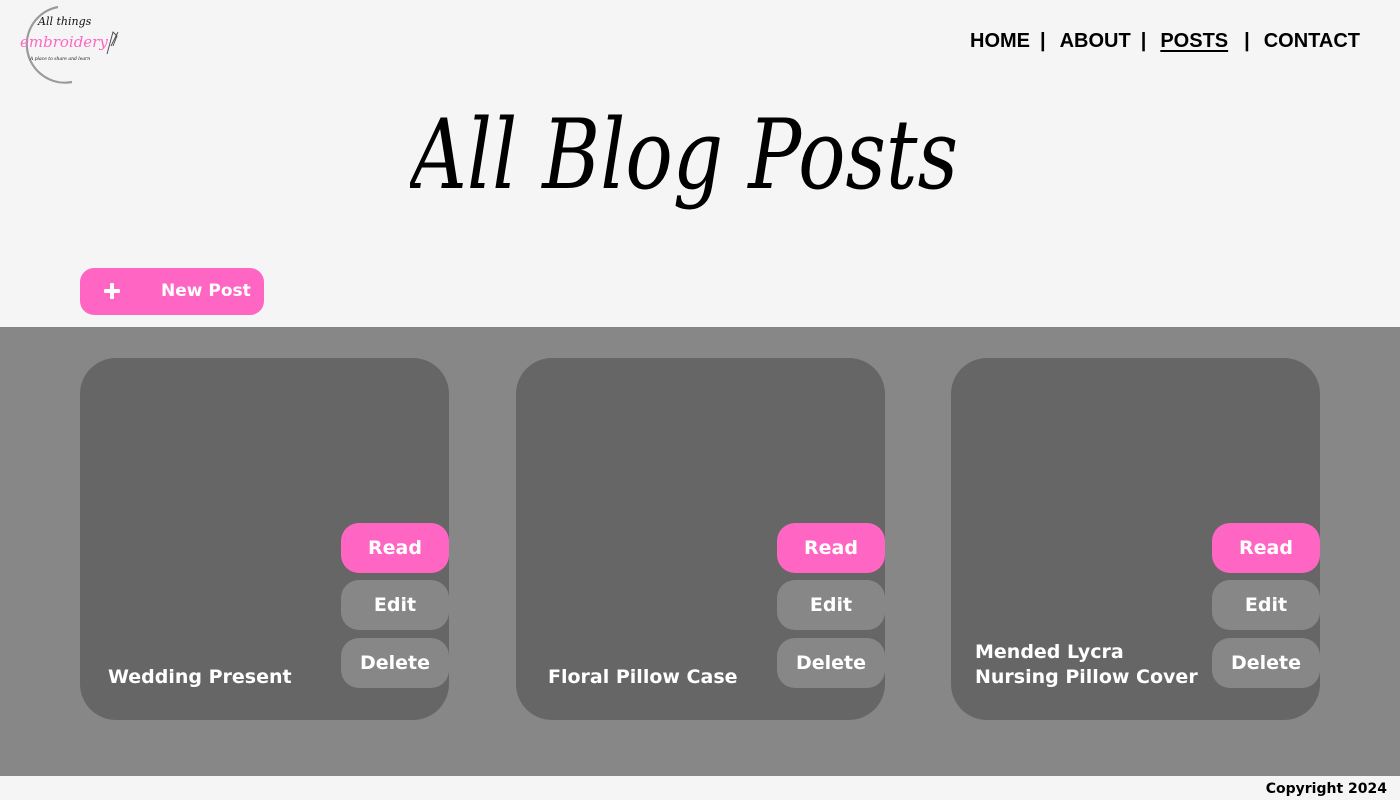 The image size is (1400, 800). I want to click on post-card: Wedding Present Read Edit Delete, so click(264, 539).